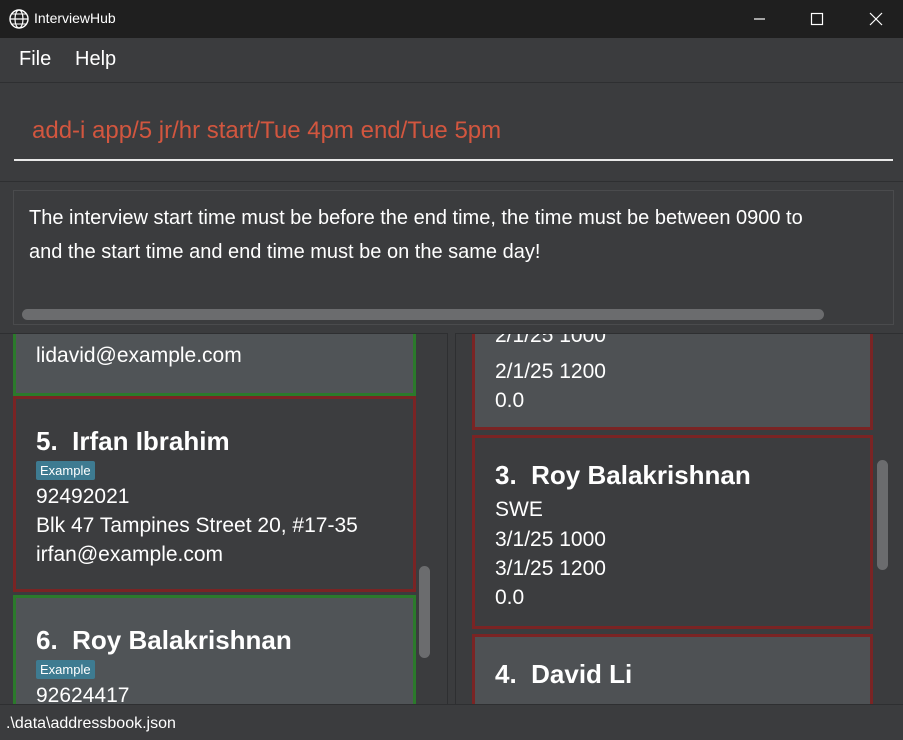 This screenshot has width=903, height=740. Describe the element at coordinates (424, 612) in the screenshot. I see `applicant-list-scrollbar` at that location.